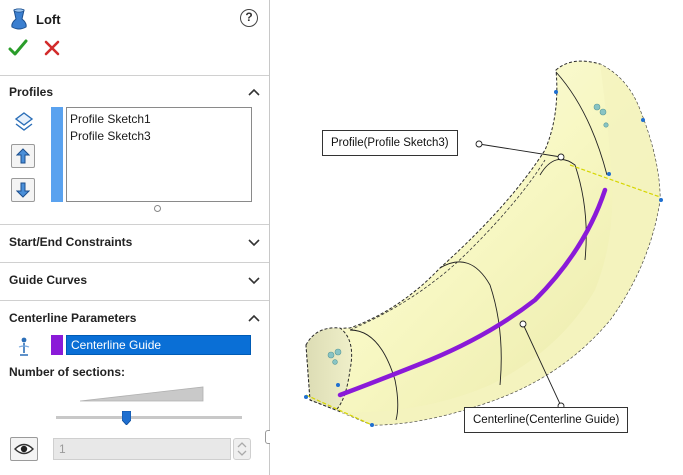 Image resolution: width=683 pixels, height=475 pixels. I want to click on show-preview-button, so click(24, 449).